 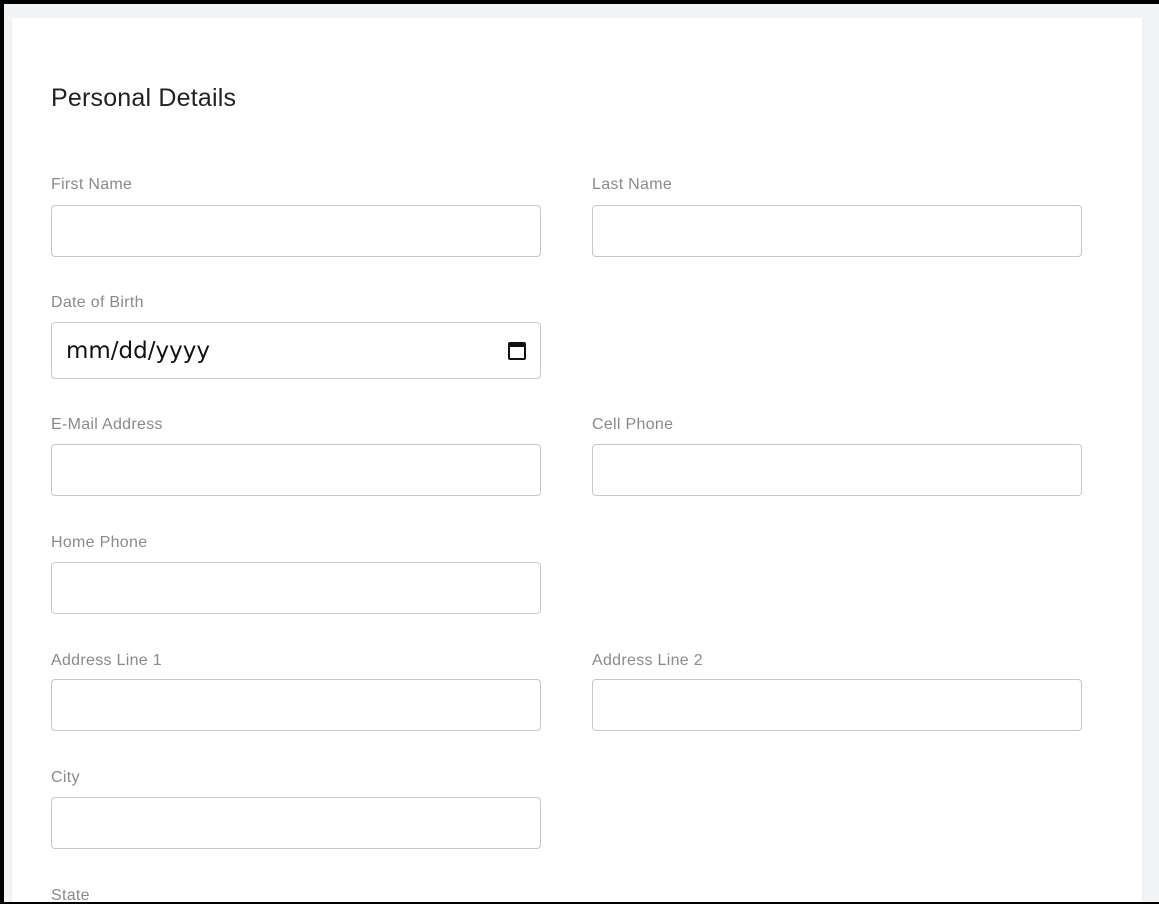 What do you see at coordinates (837, 705) in the screenshot?
I see `address-line-2-input` at bounding box center [837, 705].